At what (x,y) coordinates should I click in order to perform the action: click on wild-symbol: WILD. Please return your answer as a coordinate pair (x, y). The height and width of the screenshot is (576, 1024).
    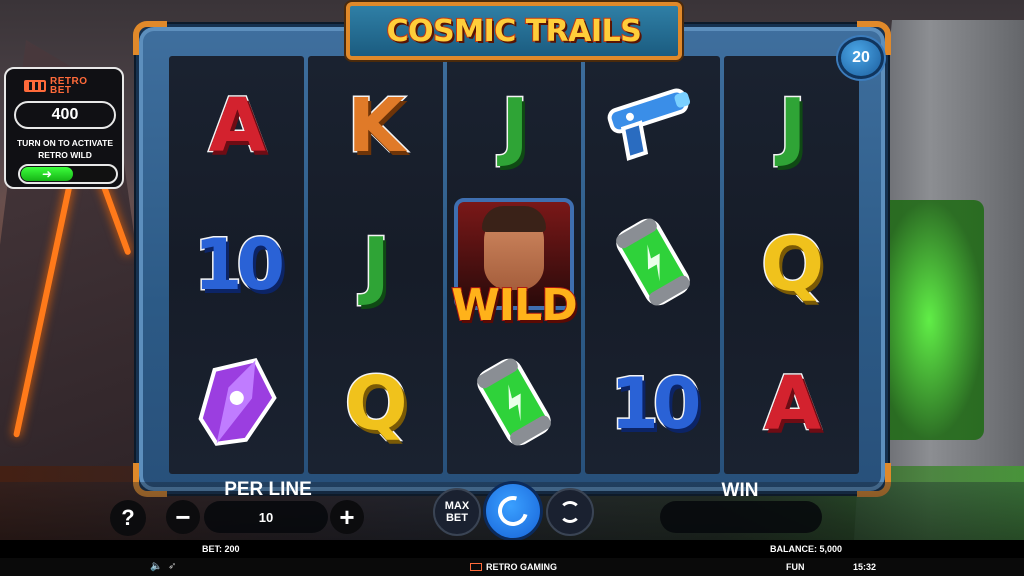
    Looking at the image, I should click on (514, 265).